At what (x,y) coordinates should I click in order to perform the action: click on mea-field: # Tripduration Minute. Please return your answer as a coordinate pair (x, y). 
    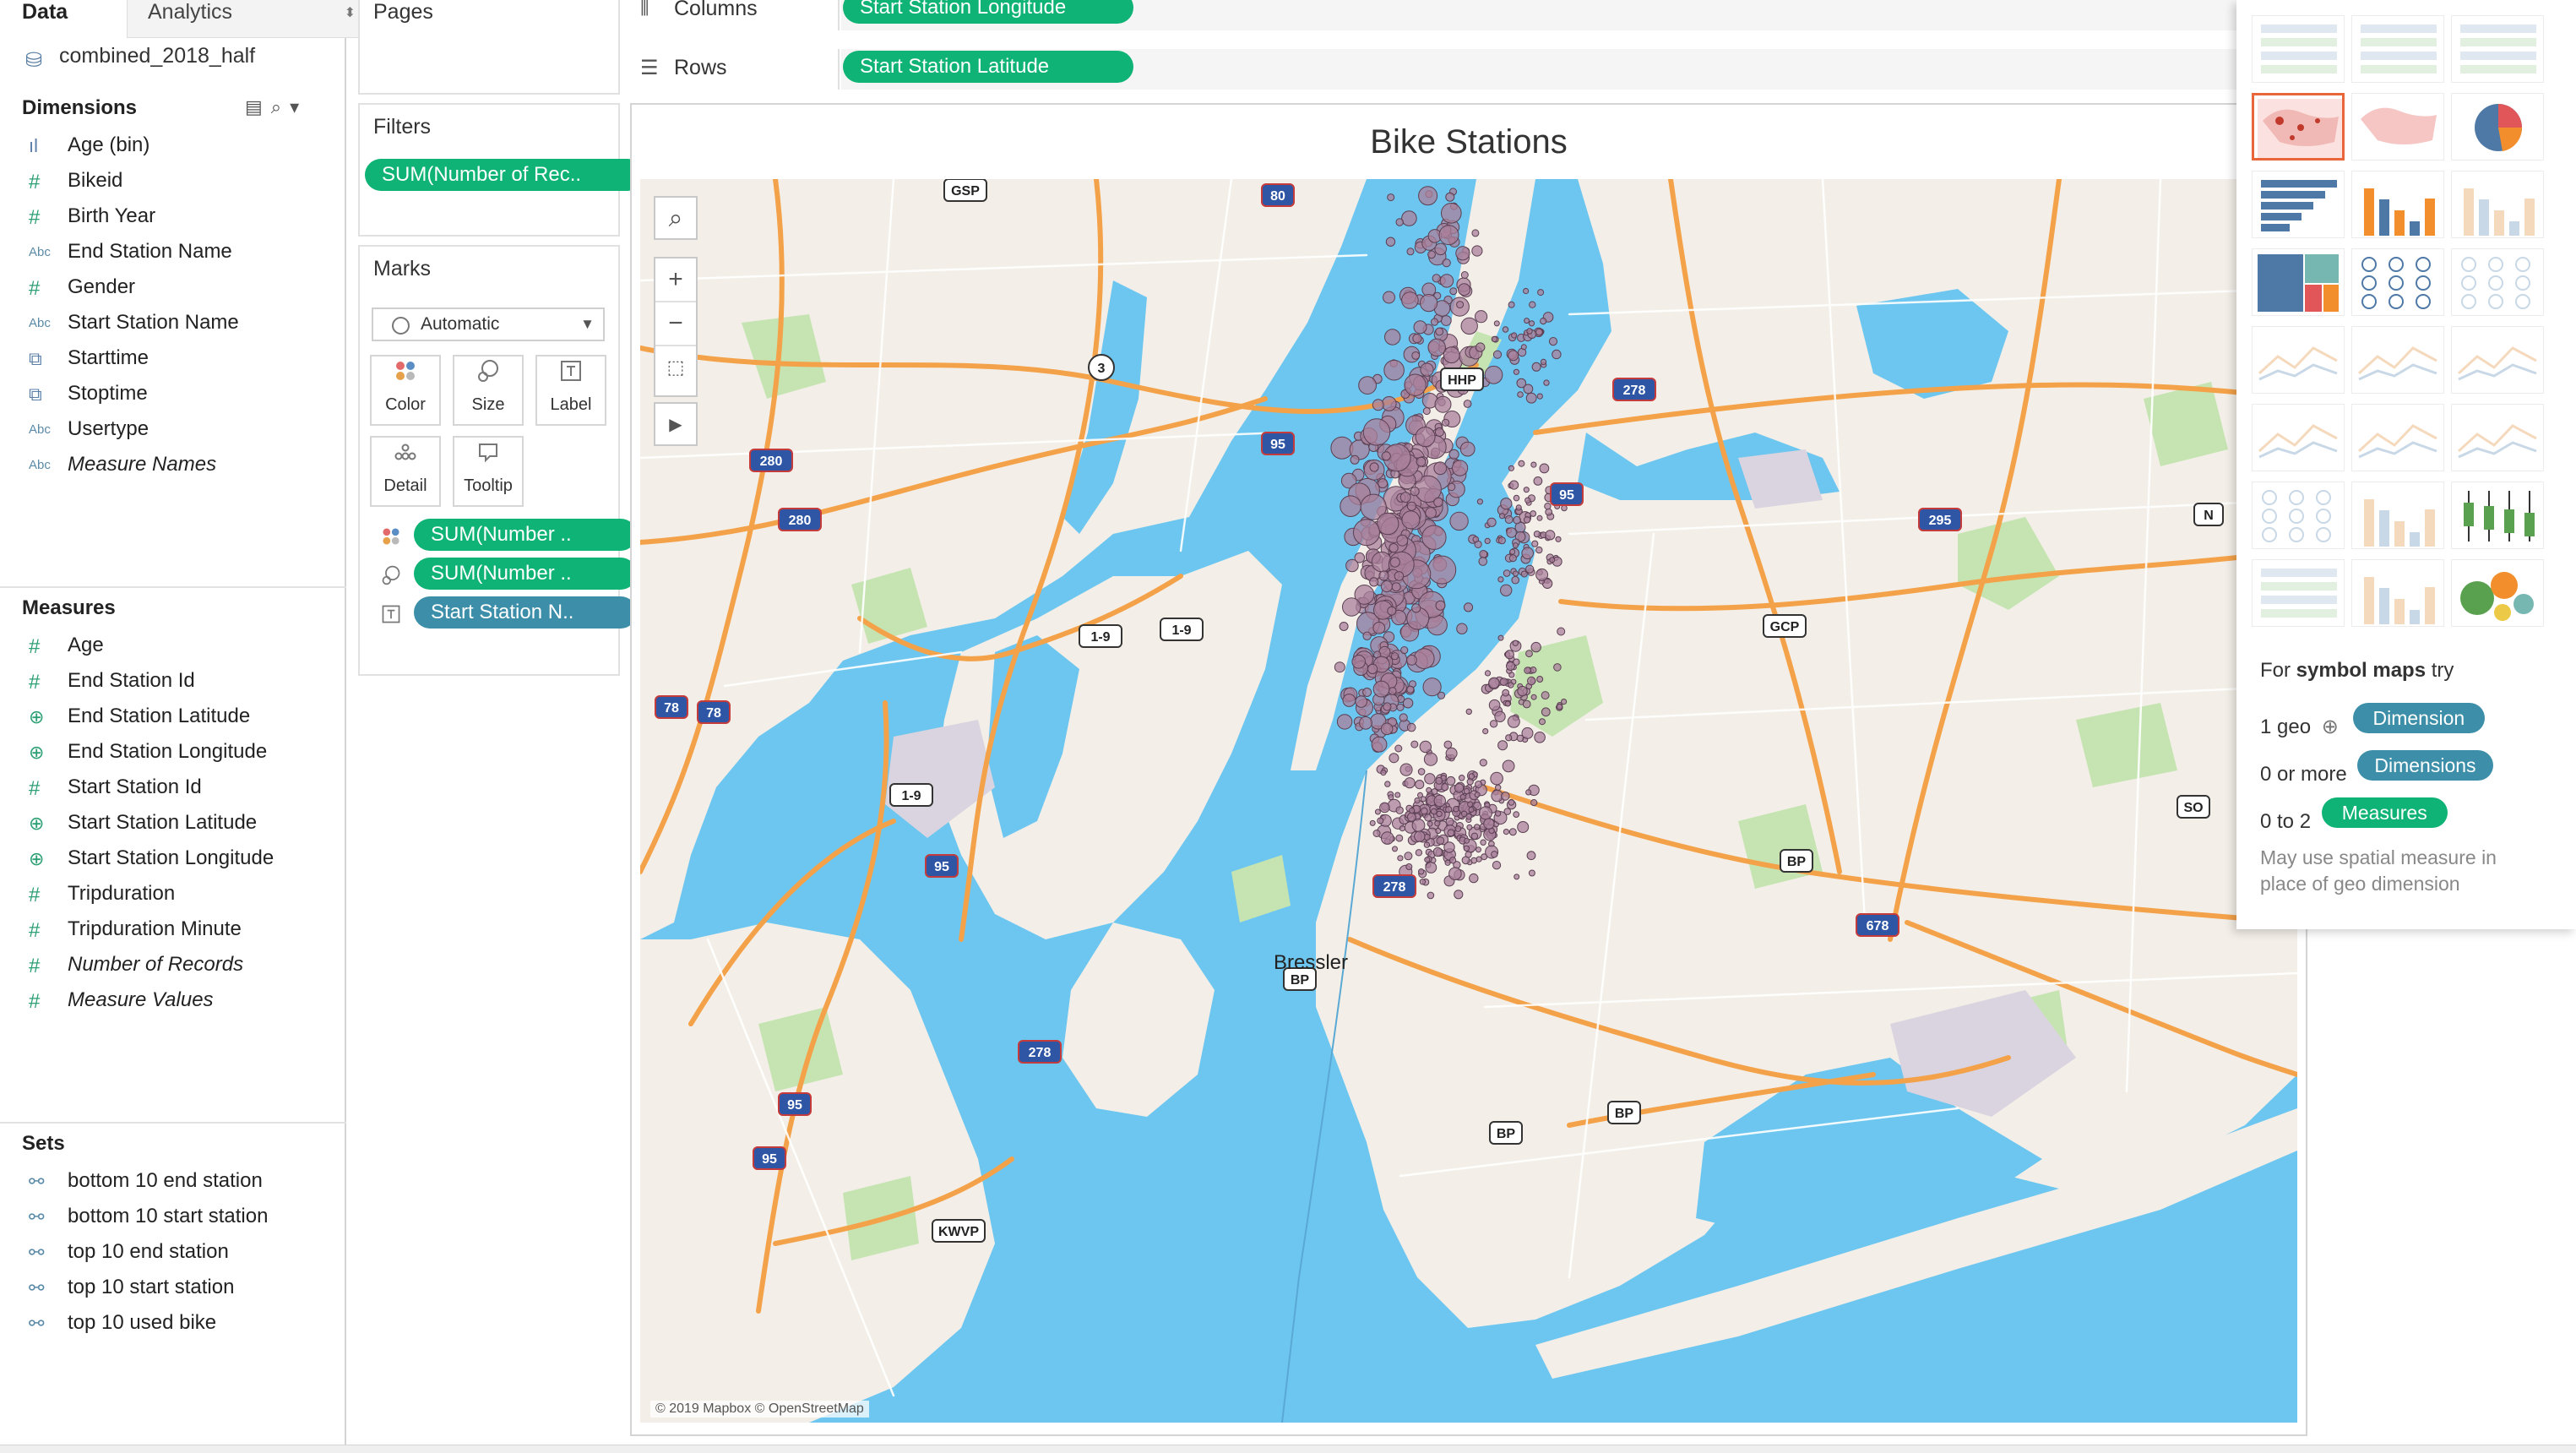
    Looking at the image, I should click on (135, 934).